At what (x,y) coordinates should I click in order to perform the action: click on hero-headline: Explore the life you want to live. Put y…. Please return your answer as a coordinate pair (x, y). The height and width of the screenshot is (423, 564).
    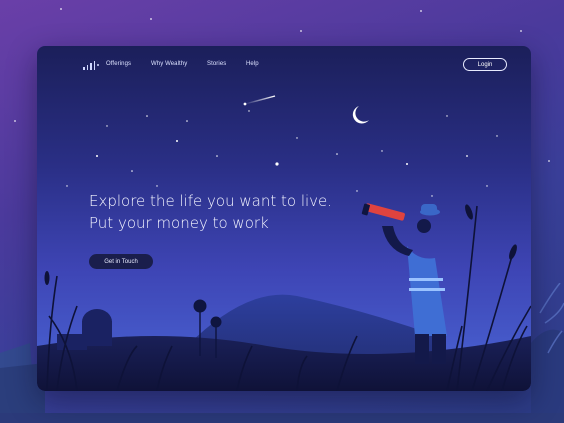
    Looking at the image, I should click on (210, 212).